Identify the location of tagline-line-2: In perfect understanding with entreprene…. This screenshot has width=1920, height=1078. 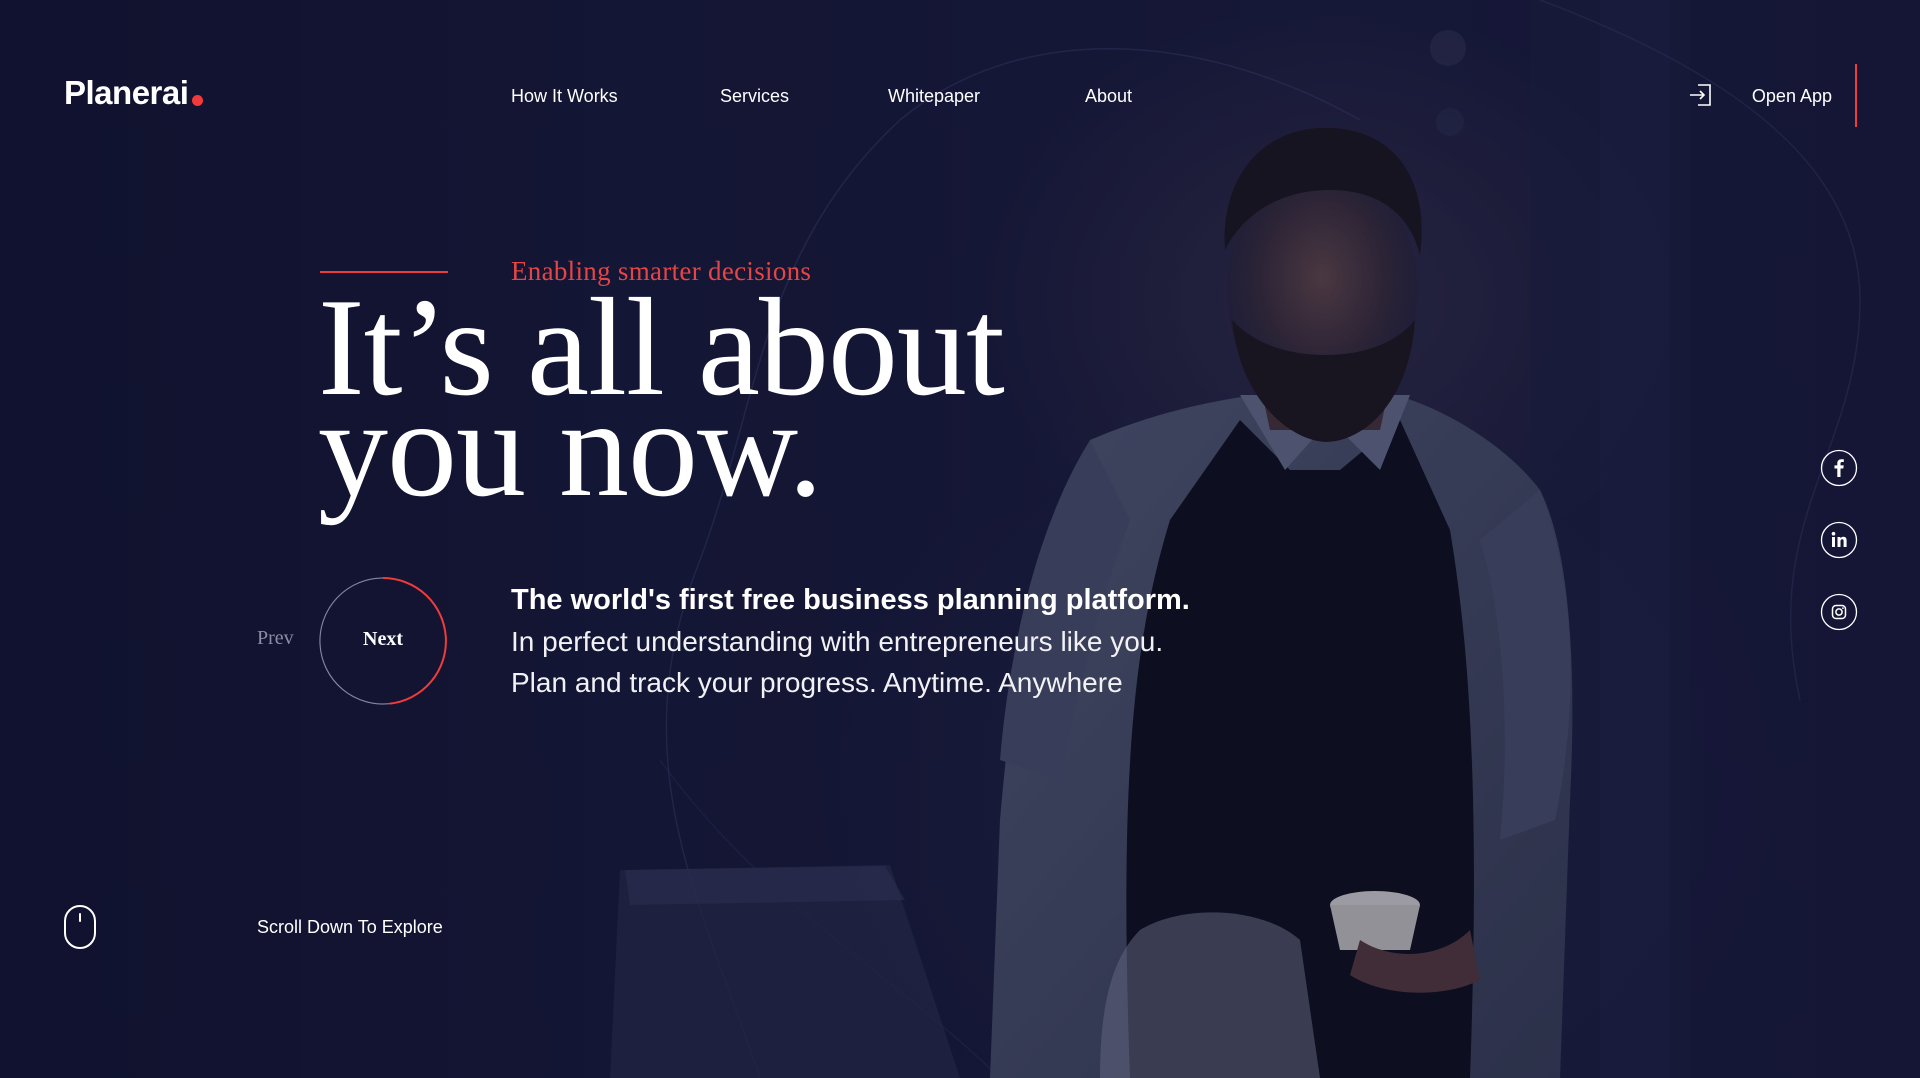
(837, 641).